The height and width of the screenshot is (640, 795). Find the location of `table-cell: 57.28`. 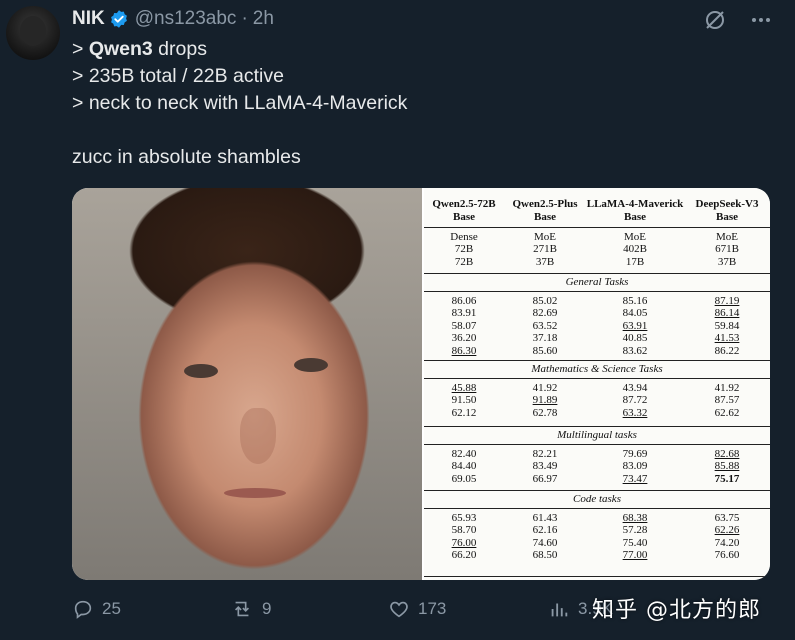

table-cell: 57.28 is located at coordinates (635, 530).